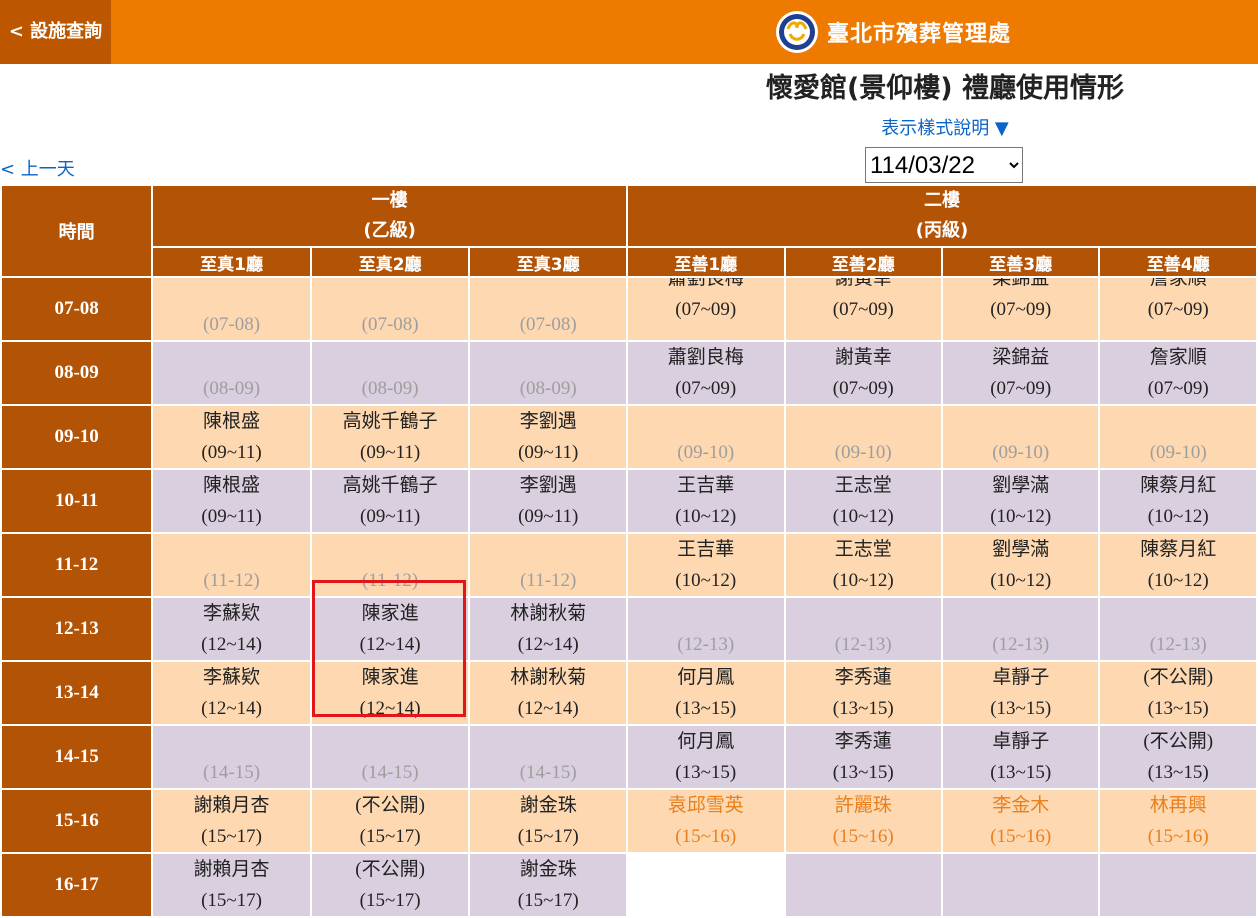 This screenshot has width=1258, height=918. Describe the element at coordinates (77, 565) in the screenshot. I see `time-slot-label: 11-12` at that location.